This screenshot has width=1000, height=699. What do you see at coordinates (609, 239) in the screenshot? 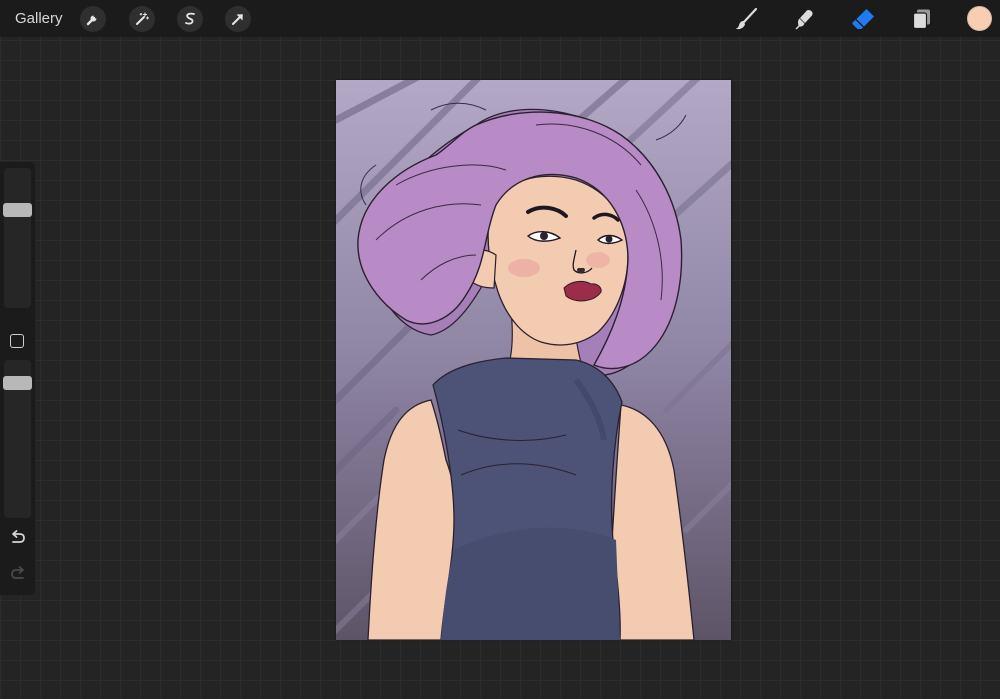
I see `right-pupil` at bounding box center [609, 239].